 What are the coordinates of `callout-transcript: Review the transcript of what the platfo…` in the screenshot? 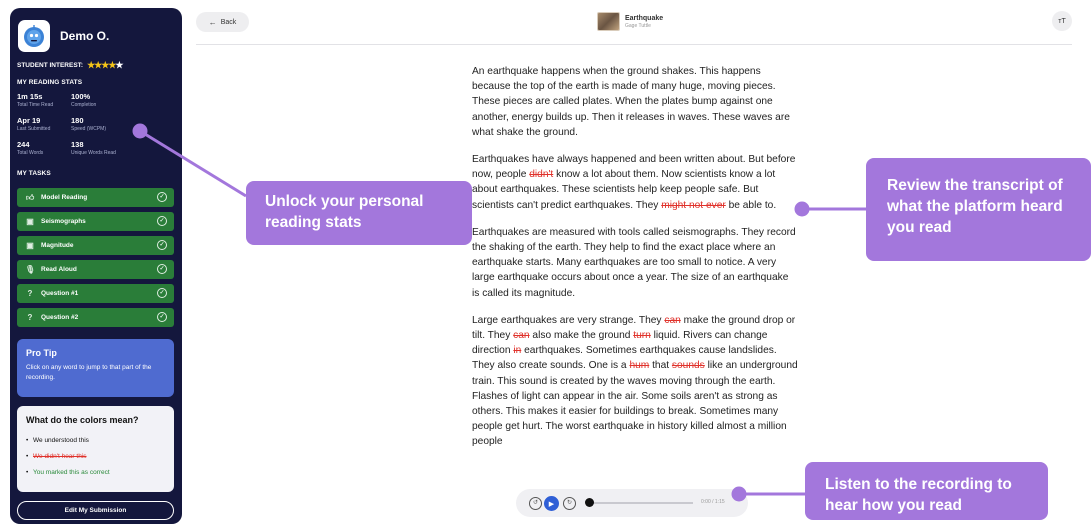 It's located at (978, 209).